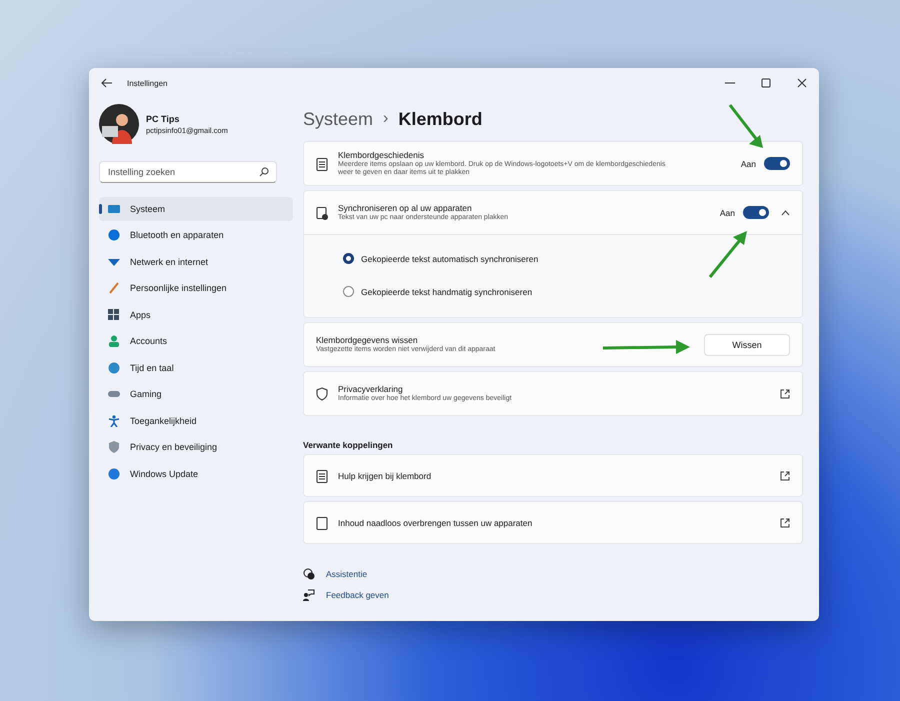 This screenshot has height=701, width=900. Describe the element at coordinates (347, 574) in the screenshot. I see `footer-link: Assistentie` at that location.